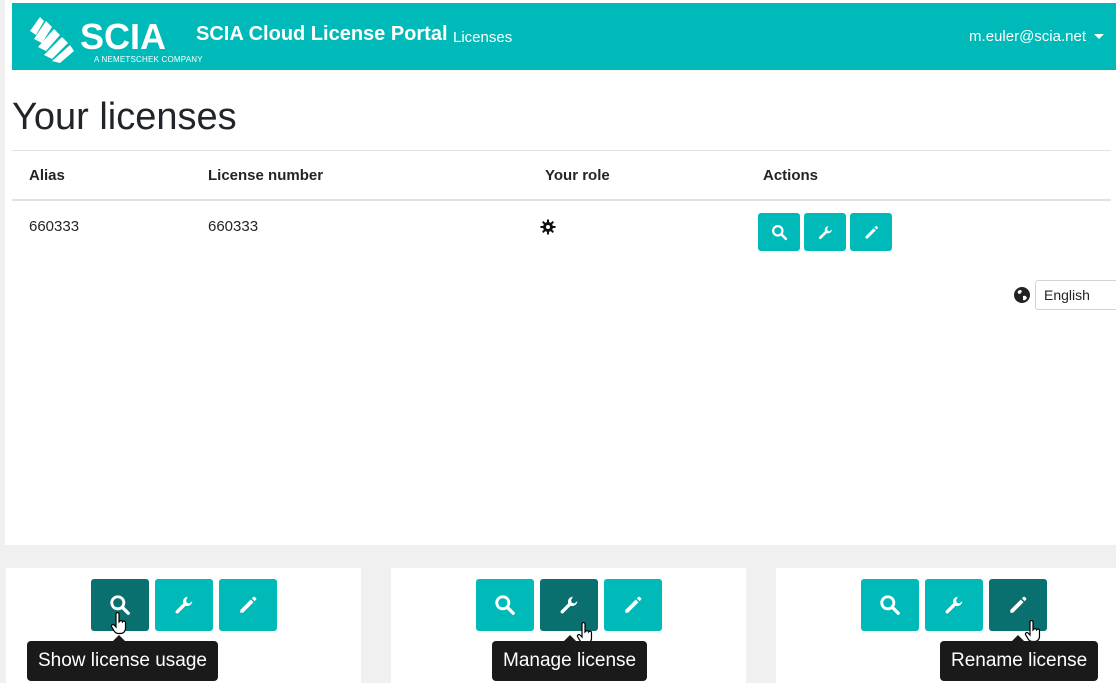  Describe the element at coordinates (791, 175) in the screenshot. I see `col-header-actions: Actions` at that location.